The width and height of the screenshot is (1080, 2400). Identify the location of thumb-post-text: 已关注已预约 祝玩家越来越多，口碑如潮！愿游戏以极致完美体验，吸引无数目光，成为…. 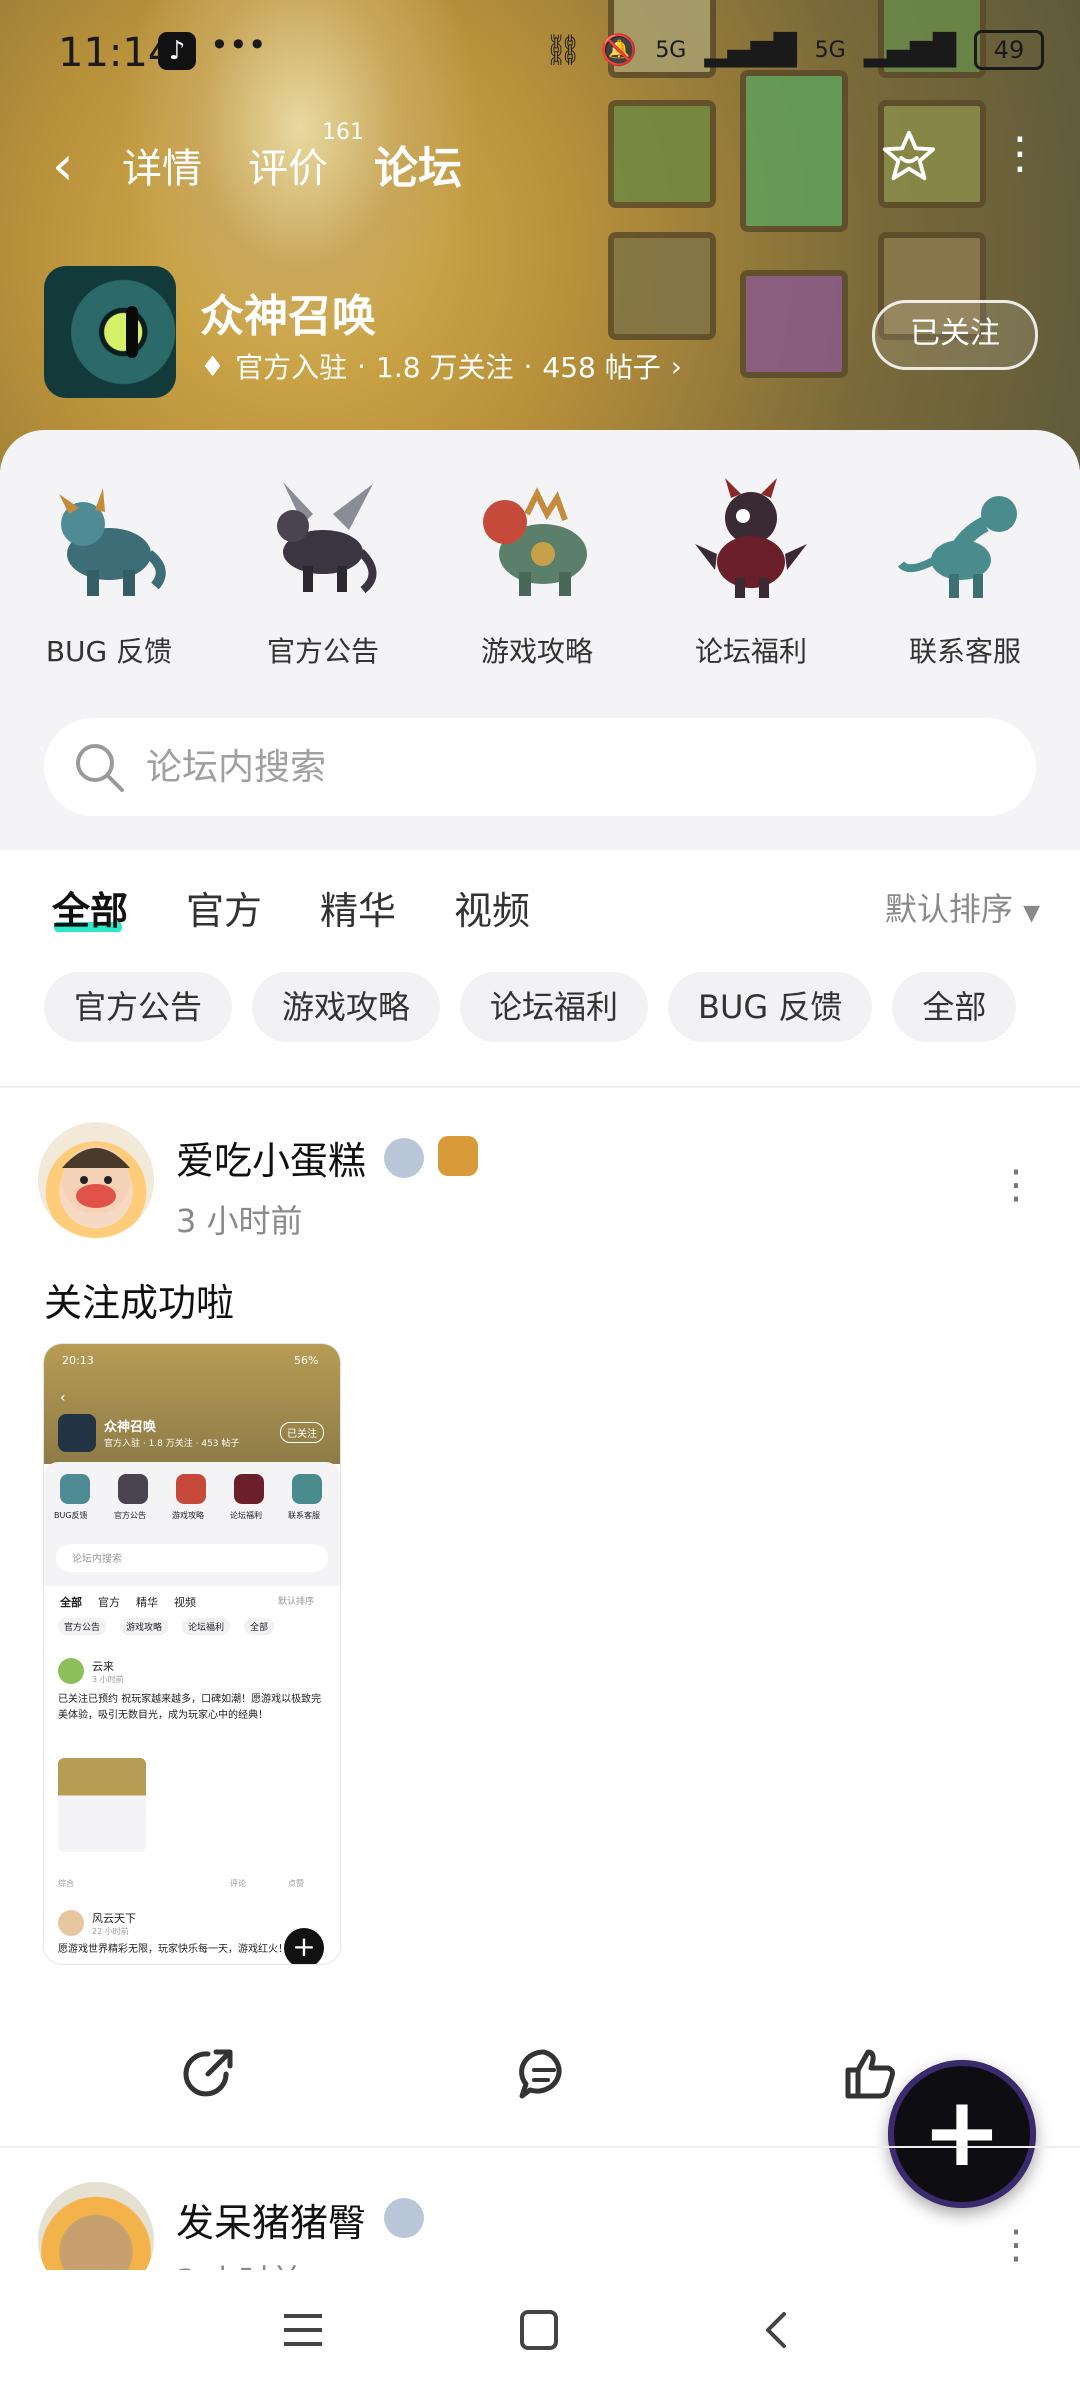
(190, 1707).